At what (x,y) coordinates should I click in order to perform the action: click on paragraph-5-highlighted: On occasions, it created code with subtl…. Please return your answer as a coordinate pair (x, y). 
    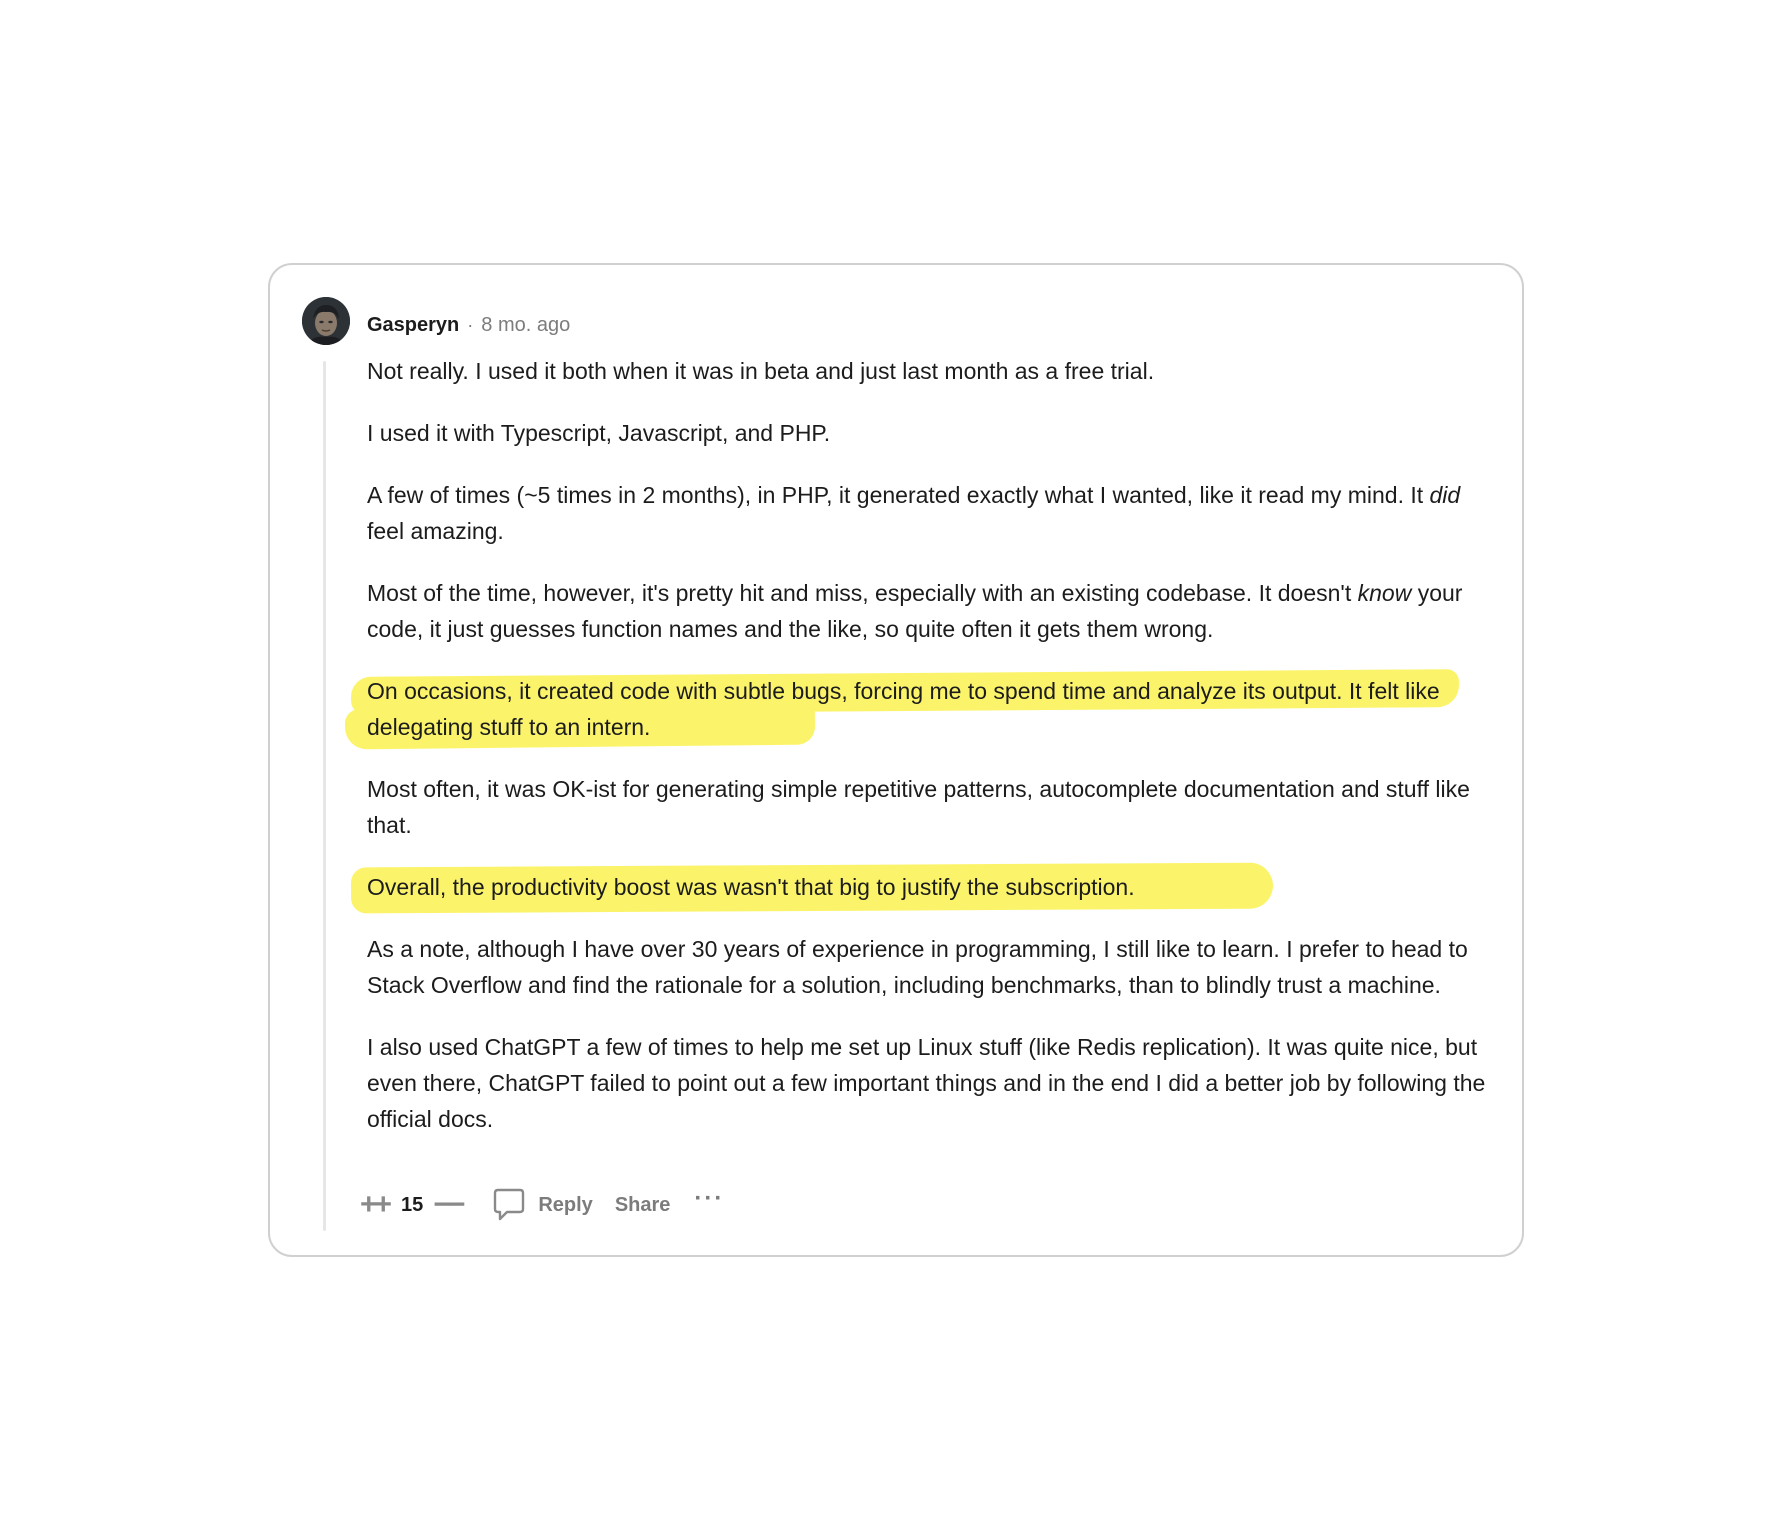
    Looking at the image, I should click on (915, 709).